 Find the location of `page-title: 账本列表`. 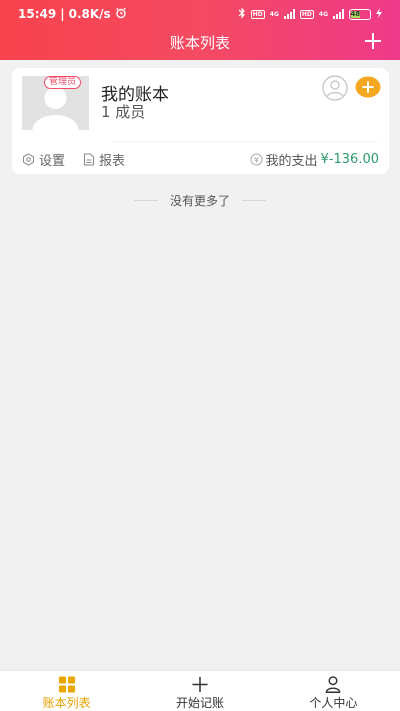

page-title: 账本列表 is located at coordinates (199, 42).